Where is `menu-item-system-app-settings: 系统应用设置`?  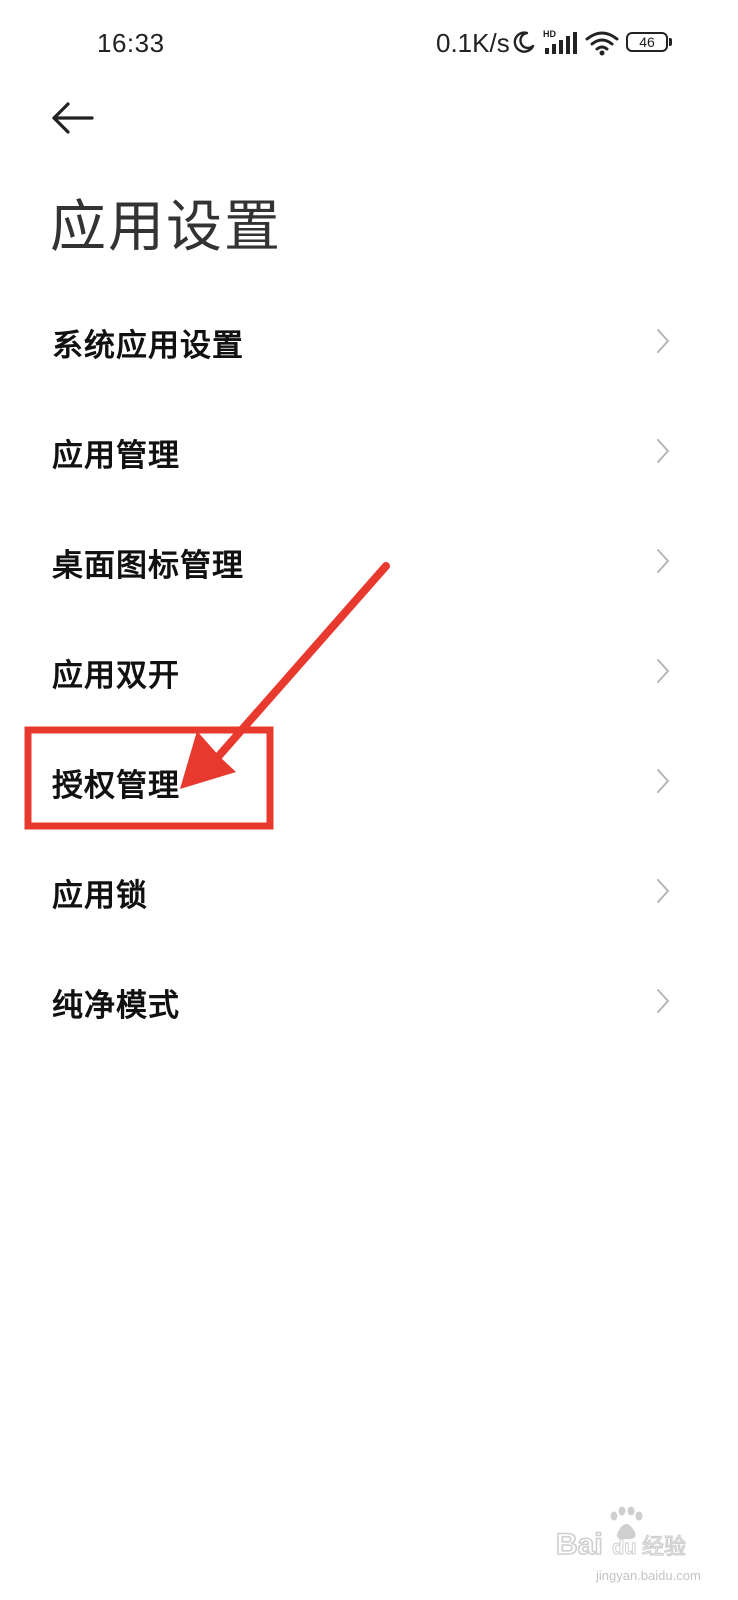
menu-item-system-app-settings: 系统应用设置 is located at coordinates (369, 341).